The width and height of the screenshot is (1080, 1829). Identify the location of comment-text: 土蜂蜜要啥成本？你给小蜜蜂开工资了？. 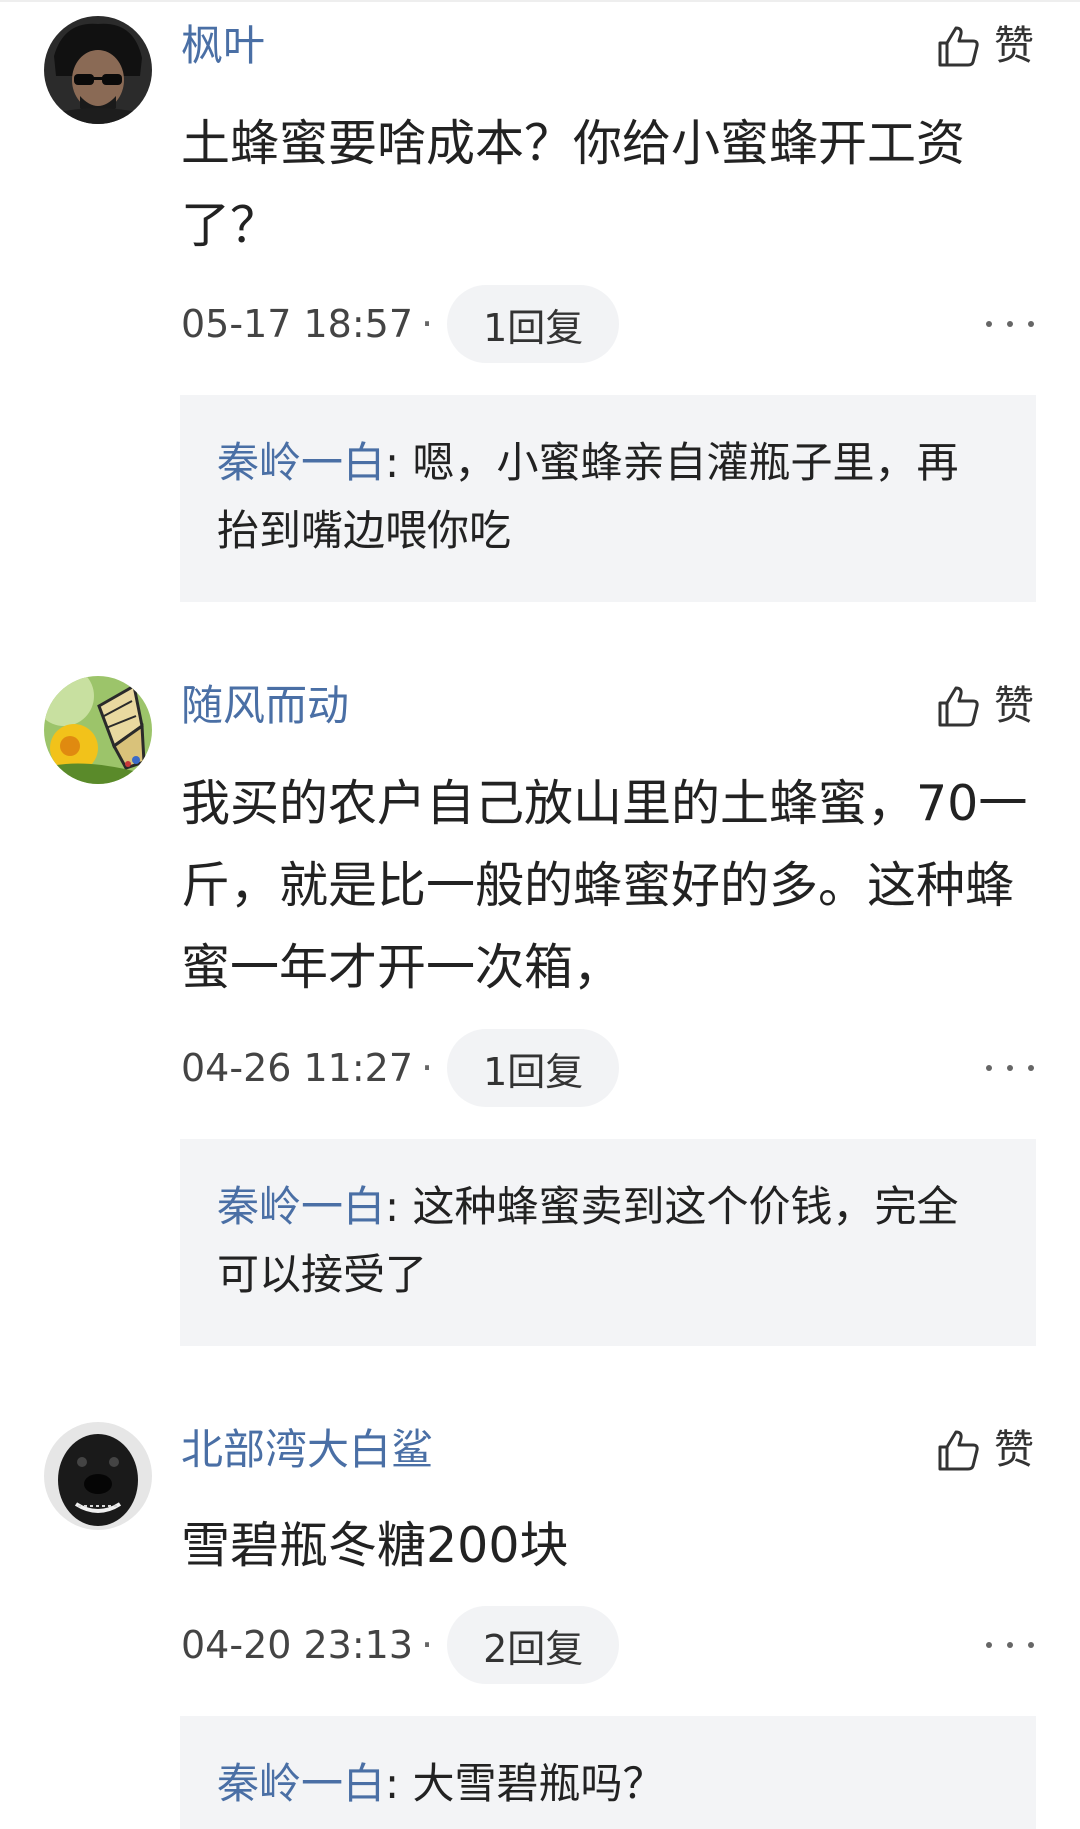
(573, 184).